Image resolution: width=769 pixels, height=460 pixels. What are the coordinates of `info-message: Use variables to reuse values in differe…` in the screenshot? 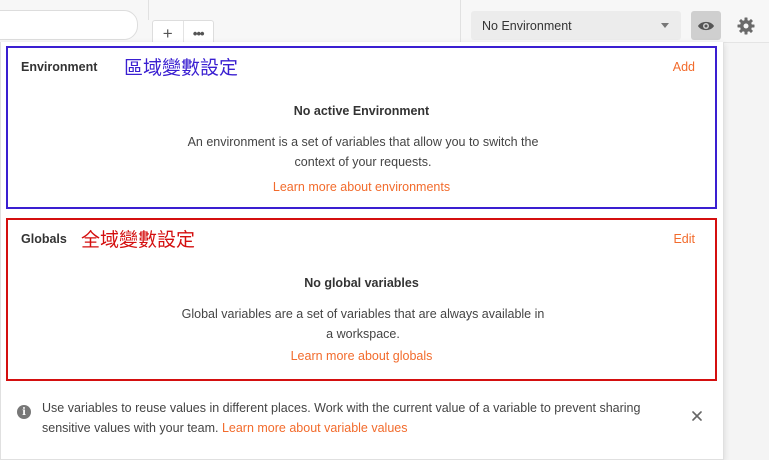 It's located at (362, 418).